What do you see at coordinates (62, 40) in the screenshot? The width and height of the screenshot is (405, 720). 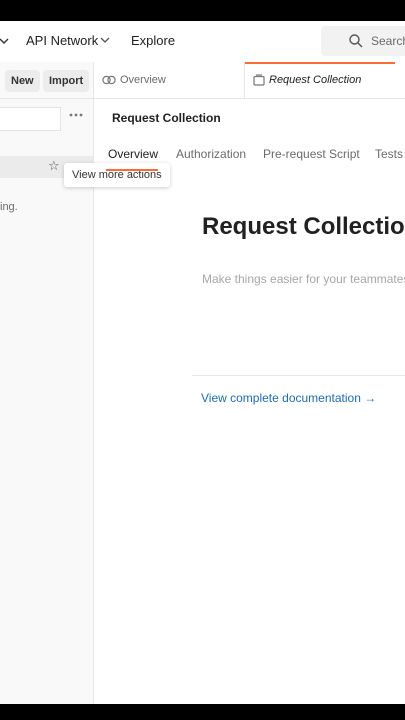 I see `api-network-menu: API Network` at bounding box center [62, 40].